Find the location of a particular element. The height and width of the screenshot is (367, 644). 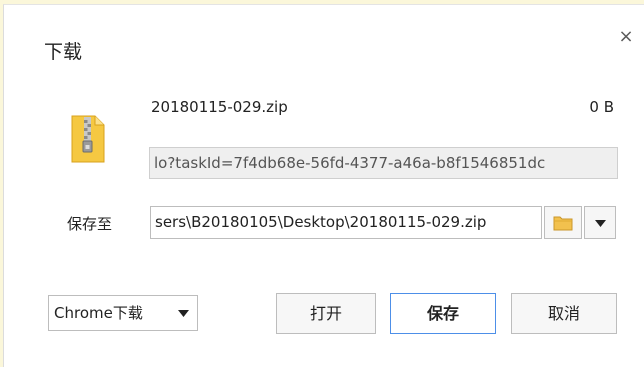

browse-folder-button is located at coordinates (563, 222).